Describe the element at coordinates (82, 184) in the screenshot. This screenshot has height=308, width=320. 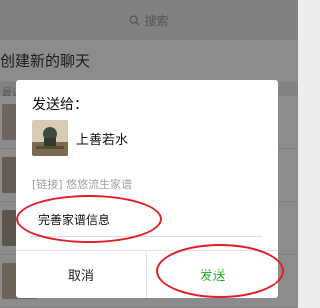
I see `link-preview: [链接] 悠悠流生家谱` at that location.